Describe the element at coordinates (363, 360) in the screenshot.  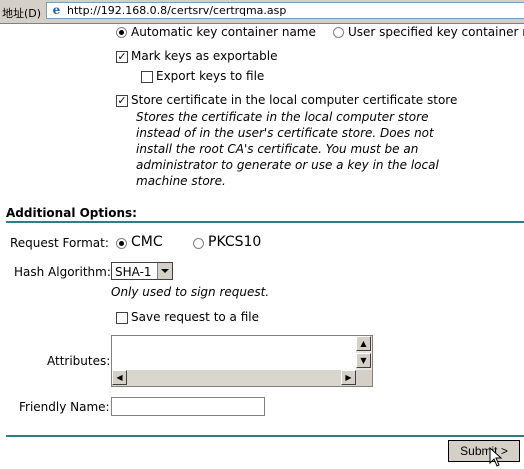
I see `scroll-down-icon: ▼` at that location.